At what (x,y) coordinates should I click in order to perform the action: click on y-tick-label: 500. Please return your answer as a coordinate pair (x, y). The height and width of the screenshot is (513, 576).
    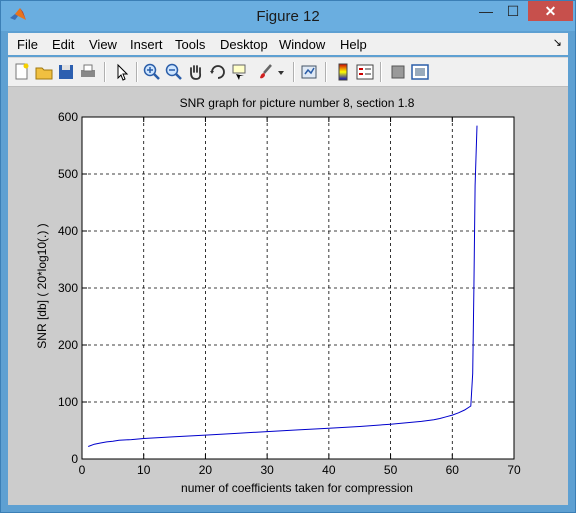
    Looking at the image, I should click on (68, 174).